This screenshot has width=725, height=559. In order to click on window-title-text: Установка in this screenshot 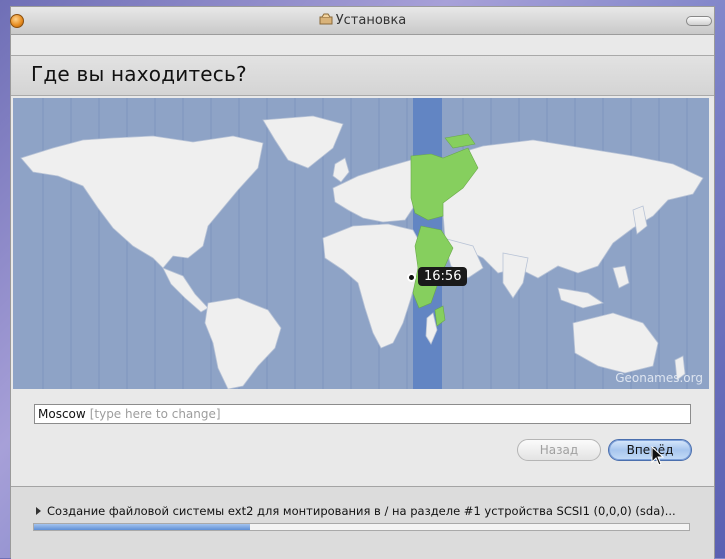, I will do `click(371, 20)`.